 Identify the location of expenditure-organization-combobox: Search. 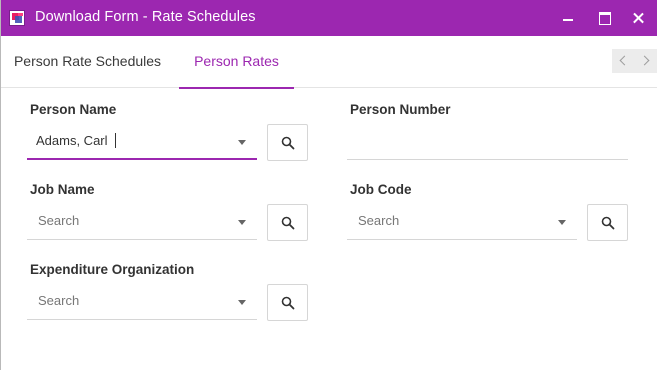
(142, 302).